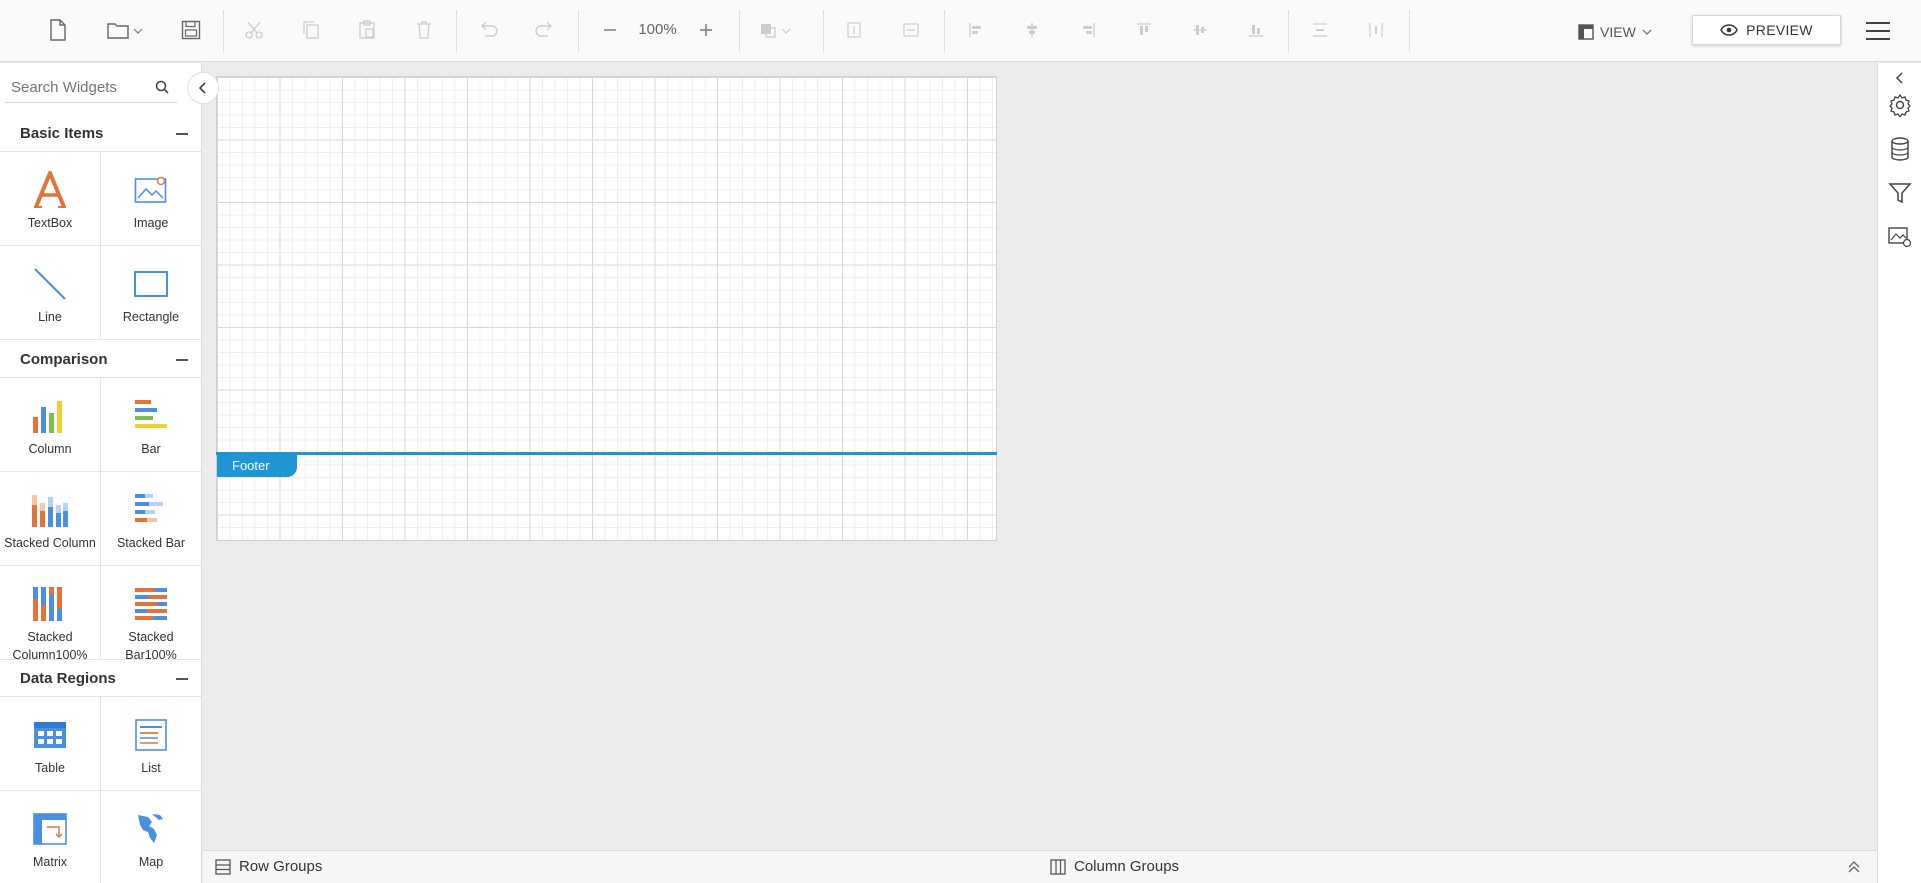  I want to click on widget-table: Table, so click(50, 744).